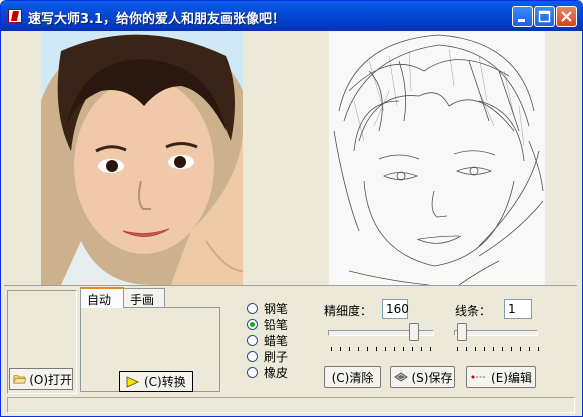 This screenshot has width=583, height=417. I want to click on tab-auto: 自动, so click(102, 297).